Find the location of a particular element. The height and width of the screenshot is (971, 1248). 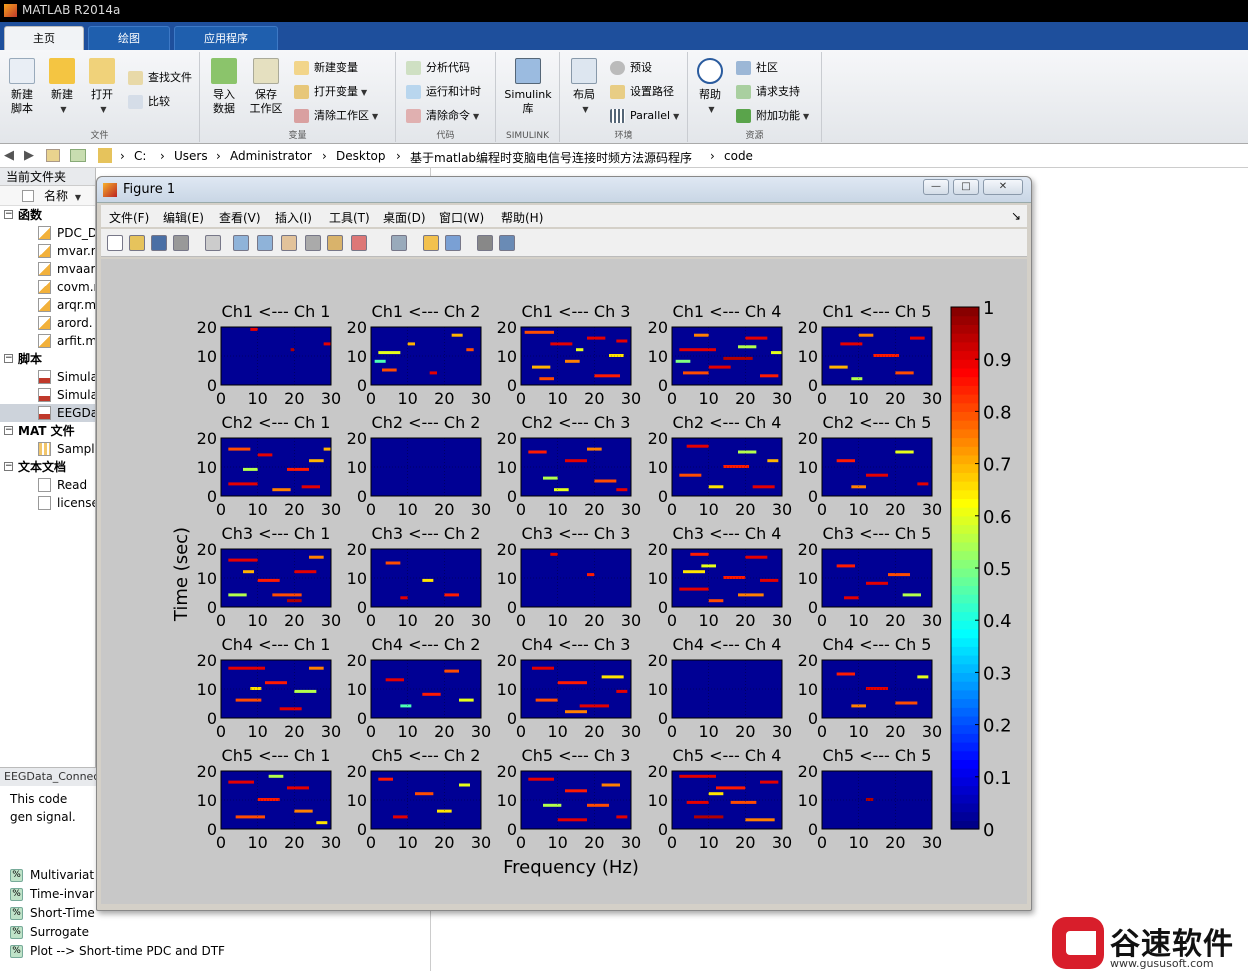

back-icon: ◀ is located at coordinates (9, 155).